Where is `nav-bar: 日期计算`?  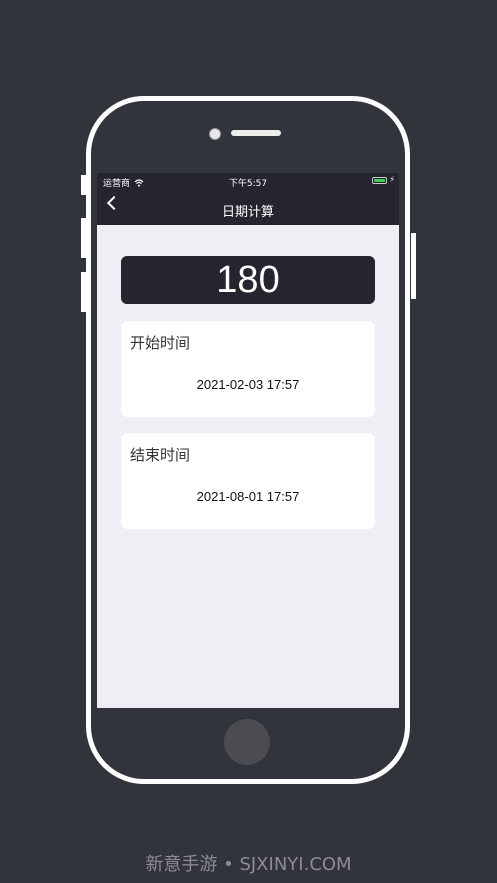 nav-bar: 日期计算 is located at coordinates (248, 207).